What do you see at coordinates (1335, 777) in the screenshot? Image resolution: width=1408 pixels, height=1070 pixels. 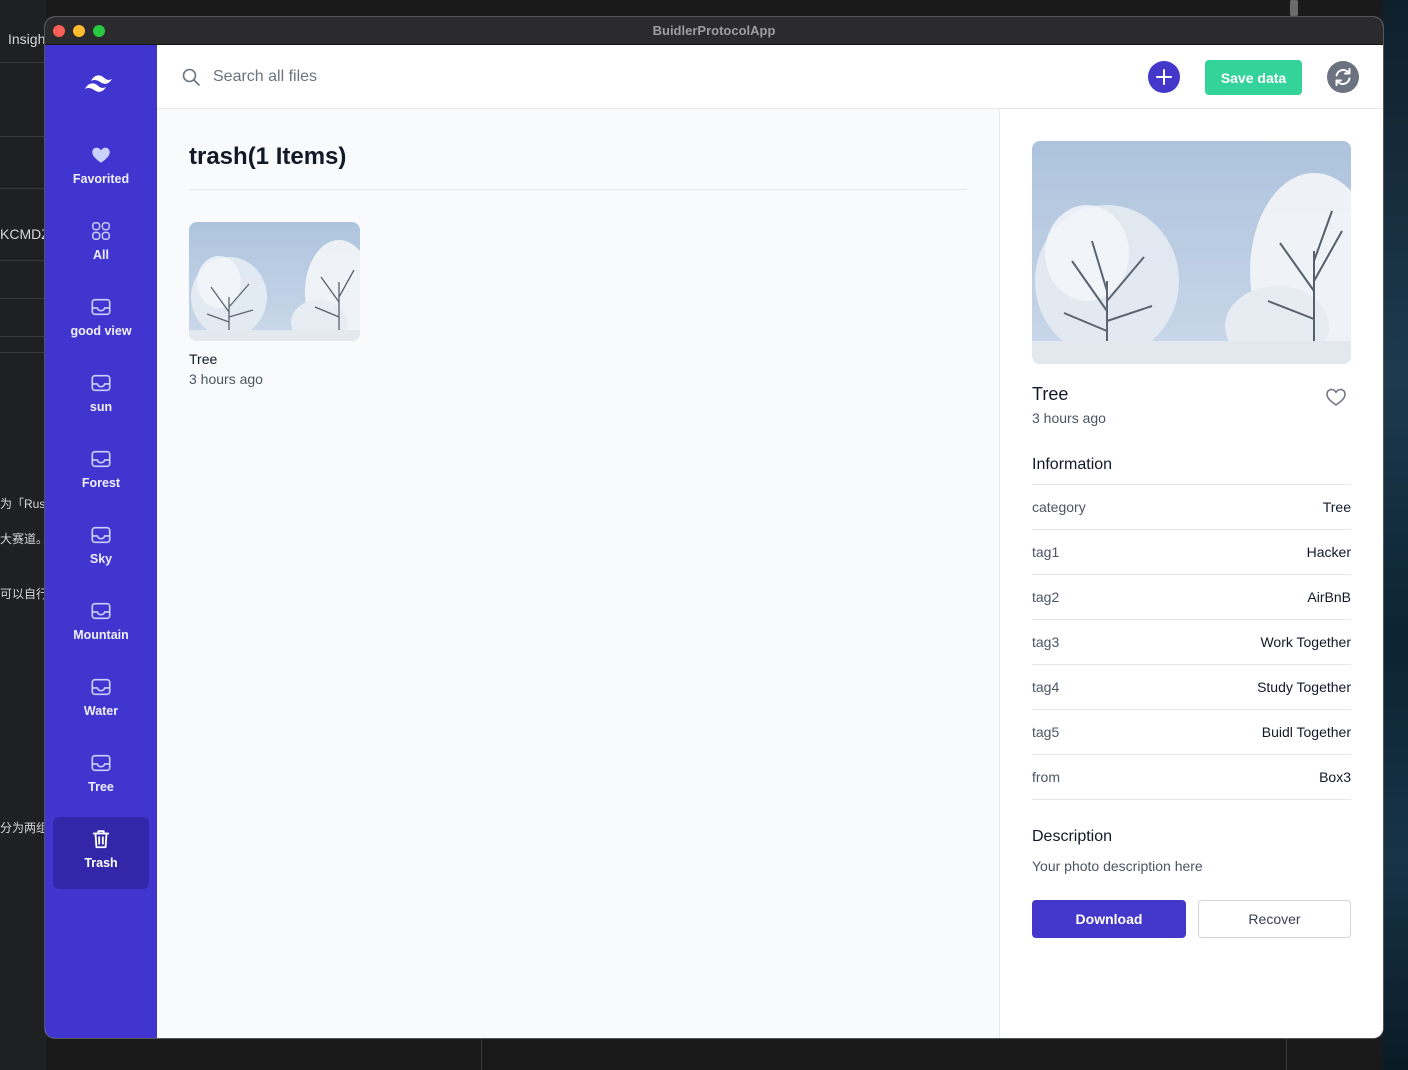 I see `info-value: Box3` at bounding box center [1335, 777].